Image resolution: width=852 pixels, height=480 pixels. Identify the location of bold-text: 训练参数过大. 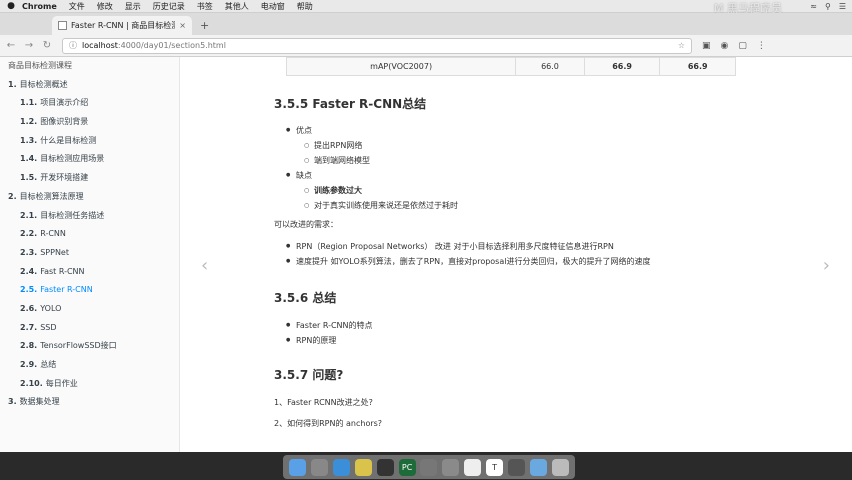
(338, 190).